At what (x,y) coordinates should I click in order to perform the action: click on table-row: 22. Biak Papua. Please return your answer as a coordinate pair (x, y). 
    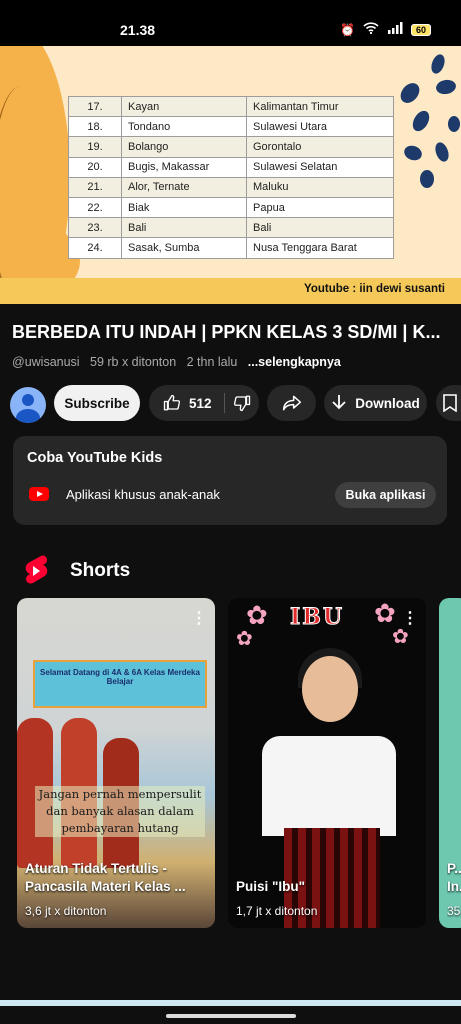
    Looking at the image, I should click on (231, 207).